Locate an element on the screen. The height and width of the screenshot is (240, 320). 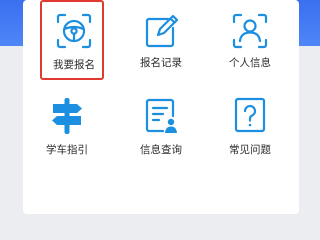
menu-item-label: 个人信息 is located at coordinates (250, 63).